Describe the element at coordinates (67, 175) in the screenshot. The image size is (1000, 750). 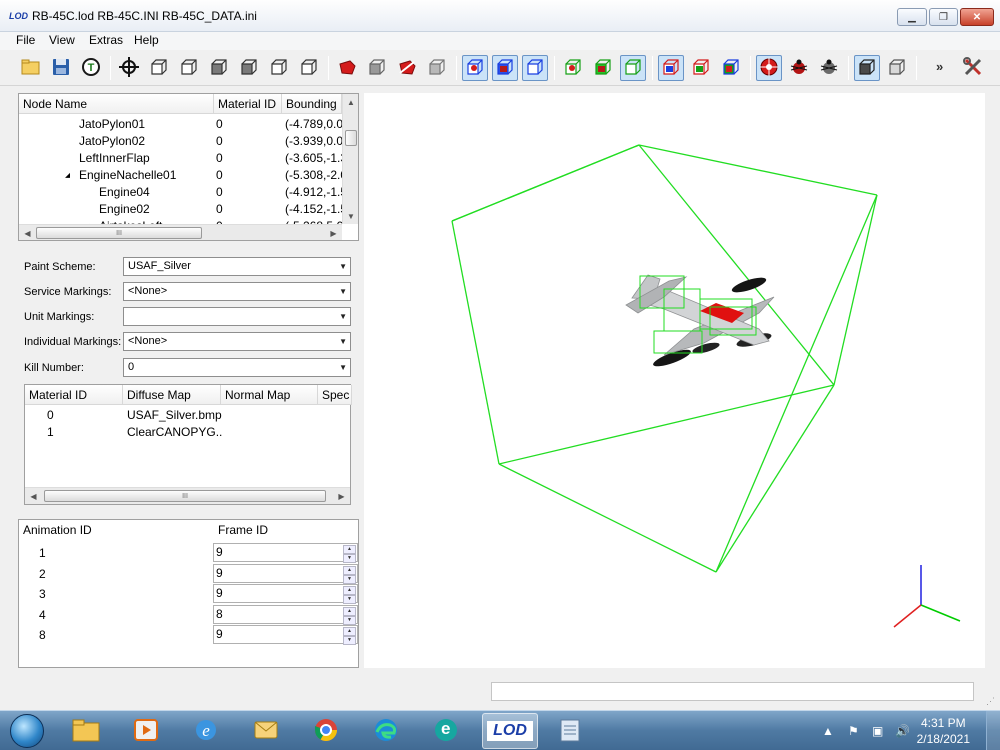
I see `tree-expander-icon: ◢` at that location.